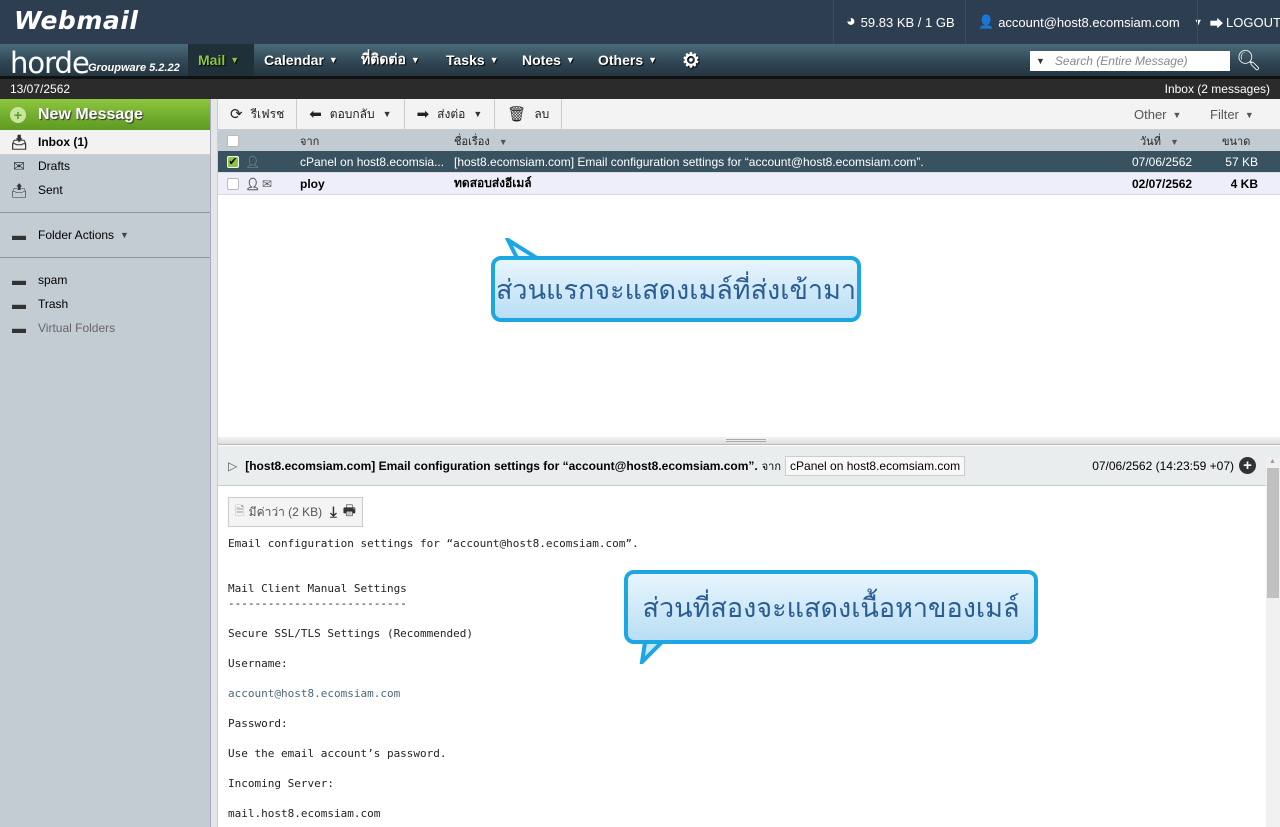 Image resolution: width=1280 pixels, height=827 pixels. I want to click on sidebar-item-drafts: ✉ Drafts, so click(105, 166).